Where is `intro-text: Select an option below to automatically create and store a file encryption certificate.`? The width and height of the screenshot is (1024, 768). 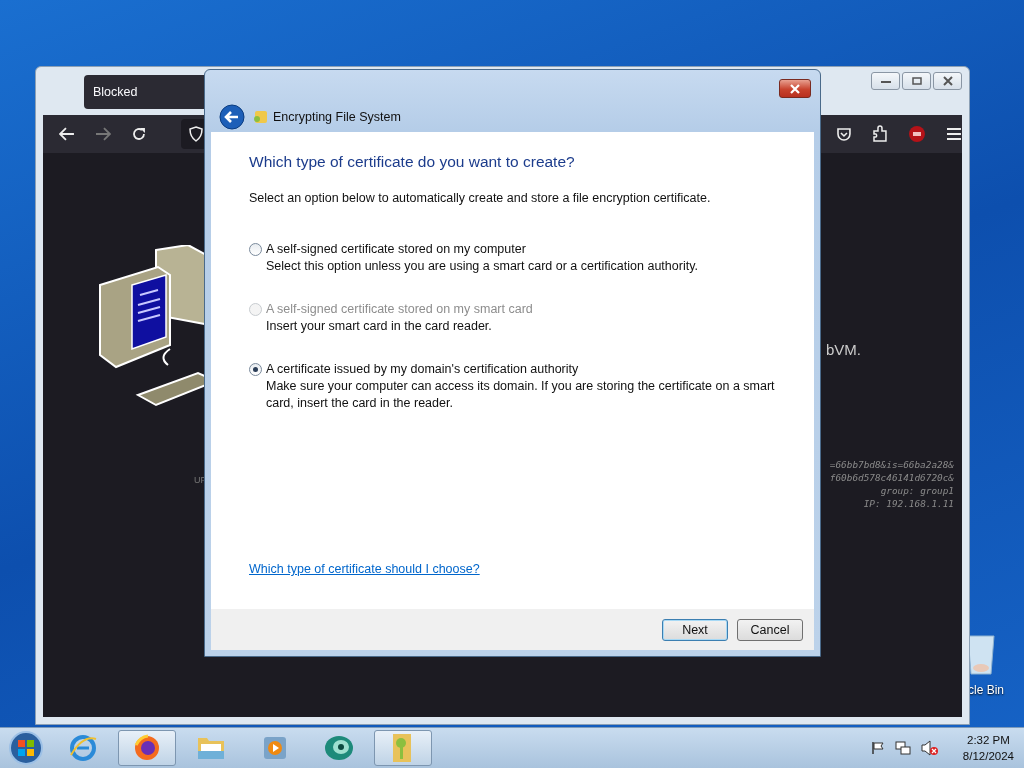
intro-text: Select an option below to automatically create and store a file encryption certificate. is located at coordinates (480, 198).